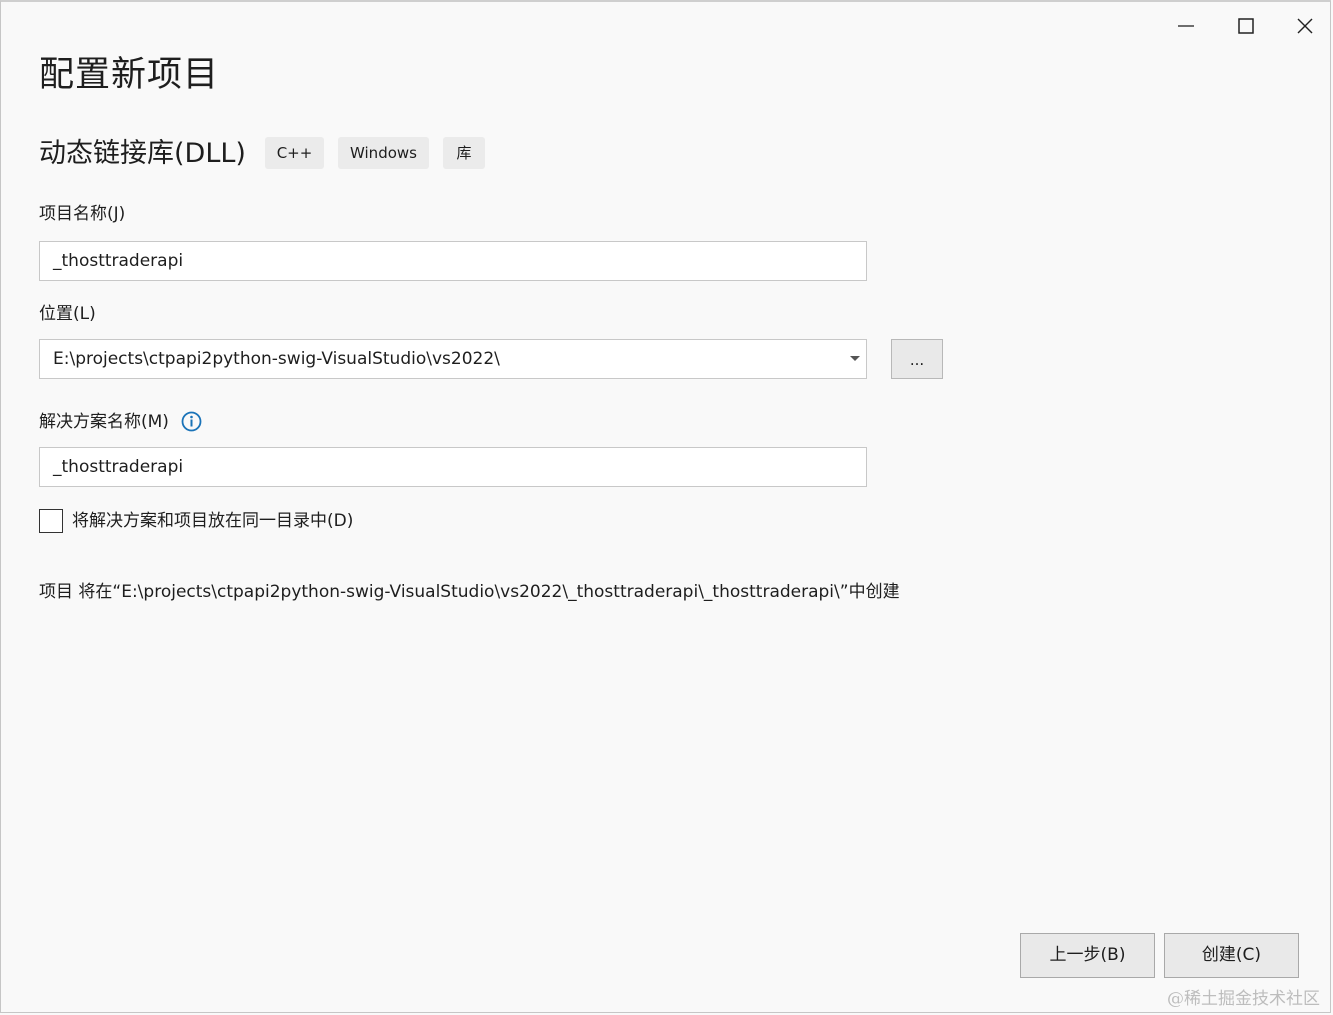 Image resolution: width=1333 pixels, height=1015 pixels. I want to click on solution-name-input: _thosttraderapi, so click(453, 467).